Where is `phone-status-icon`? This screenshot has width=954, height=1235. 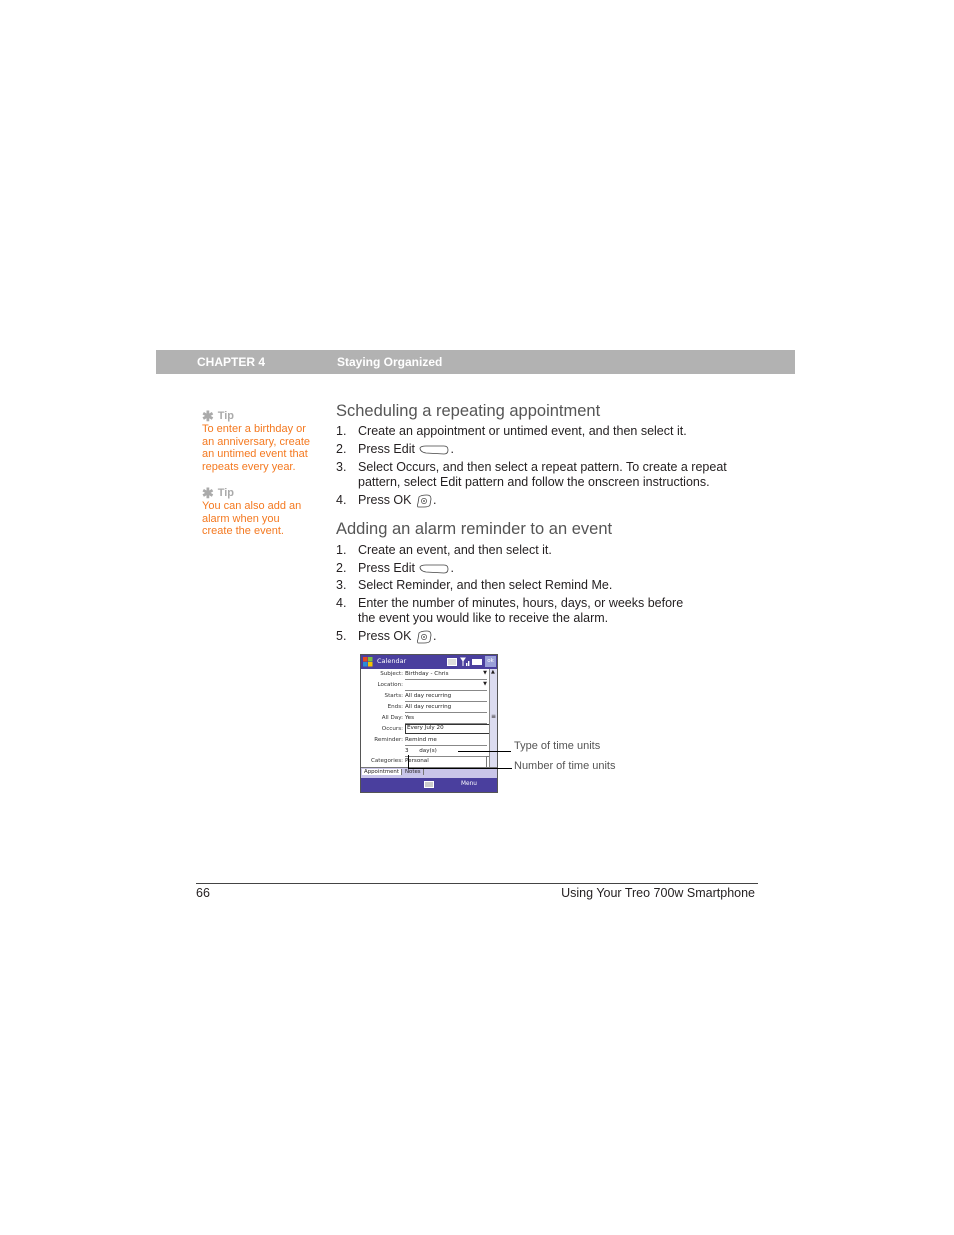 phone-status-icon is located at coordinates (452, 662).